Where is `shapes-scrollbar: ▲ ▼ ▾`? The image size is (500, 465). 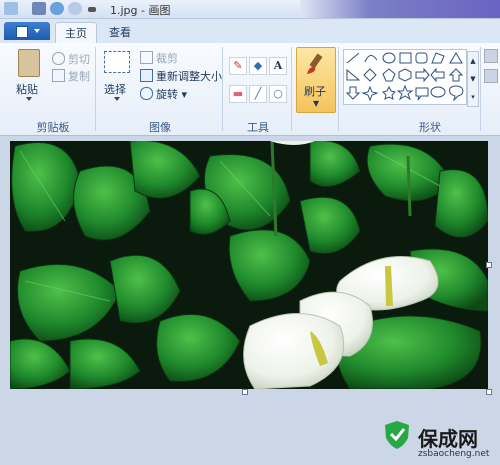 shapes-scrollbar: ▲ ▼ ▾ is located at coordinates (473, 79).